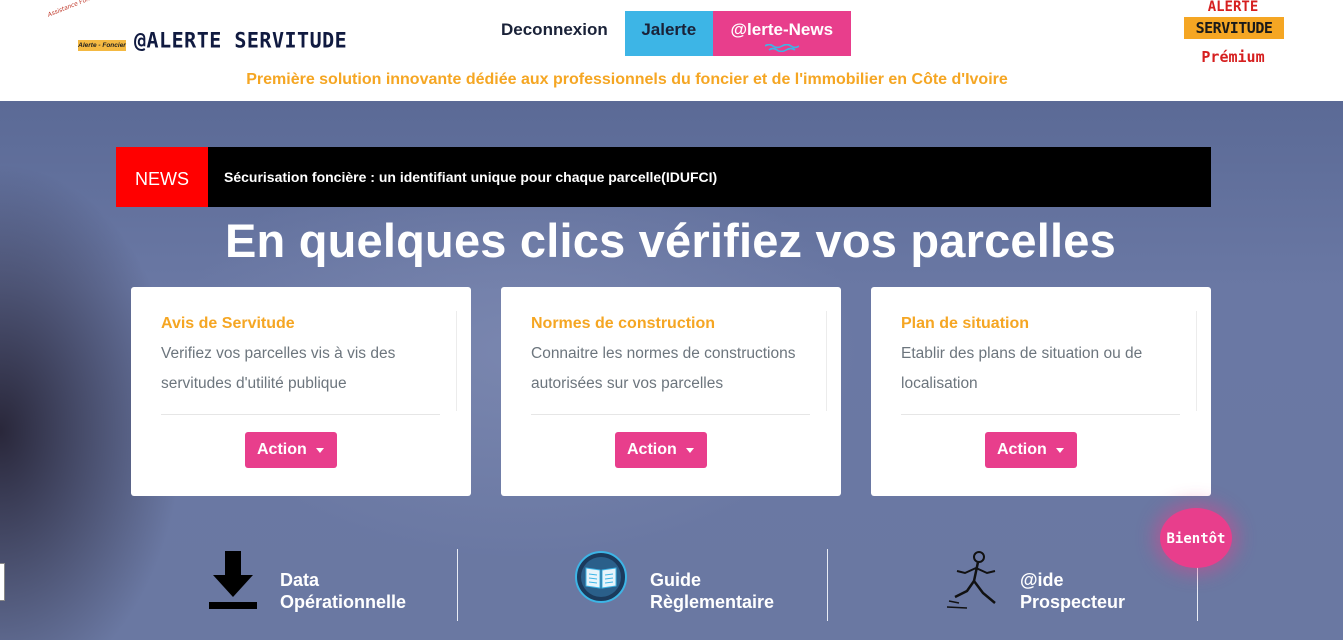 The width and height of the screenshot is (1343, 640). I want to click on runner-icon, so click(971, 580).